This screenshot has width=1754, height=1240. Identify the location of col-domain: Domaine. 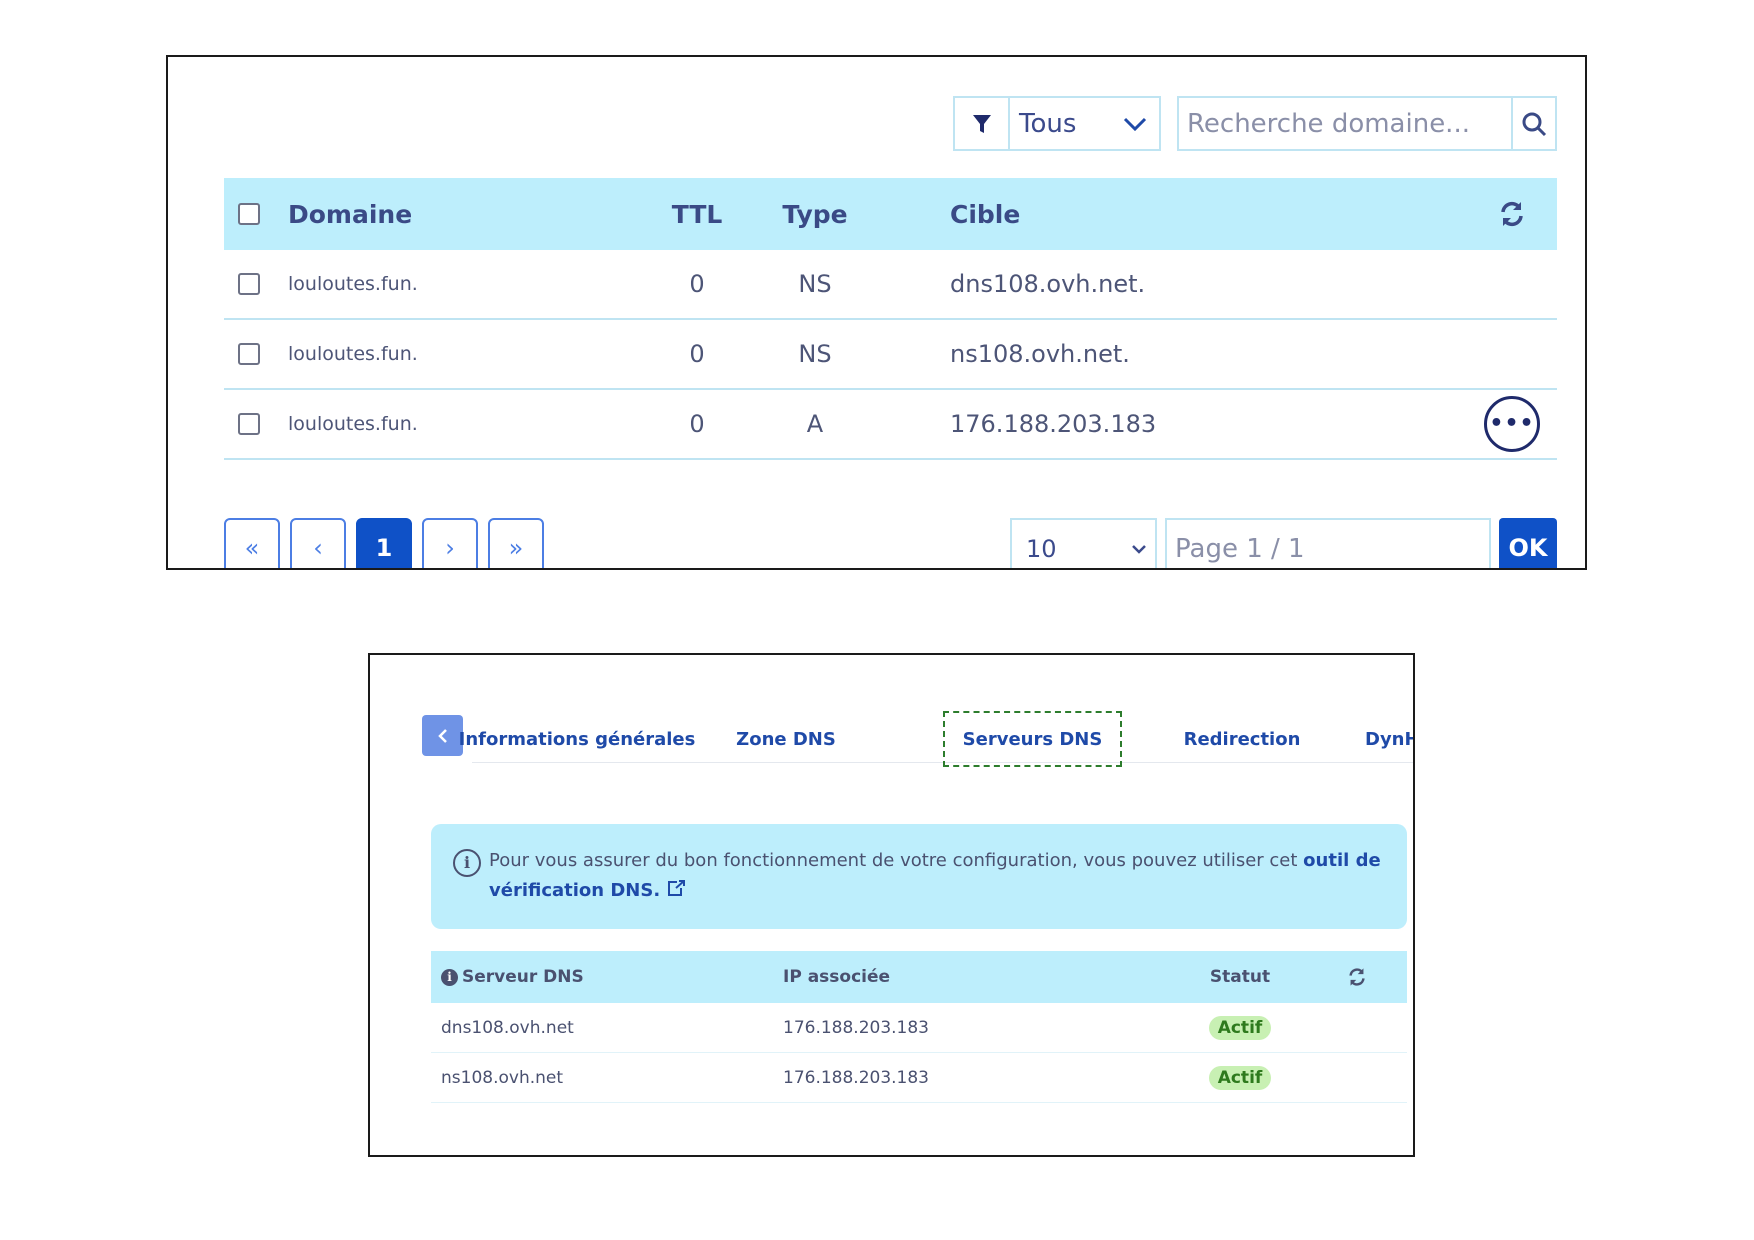
(459, 214).